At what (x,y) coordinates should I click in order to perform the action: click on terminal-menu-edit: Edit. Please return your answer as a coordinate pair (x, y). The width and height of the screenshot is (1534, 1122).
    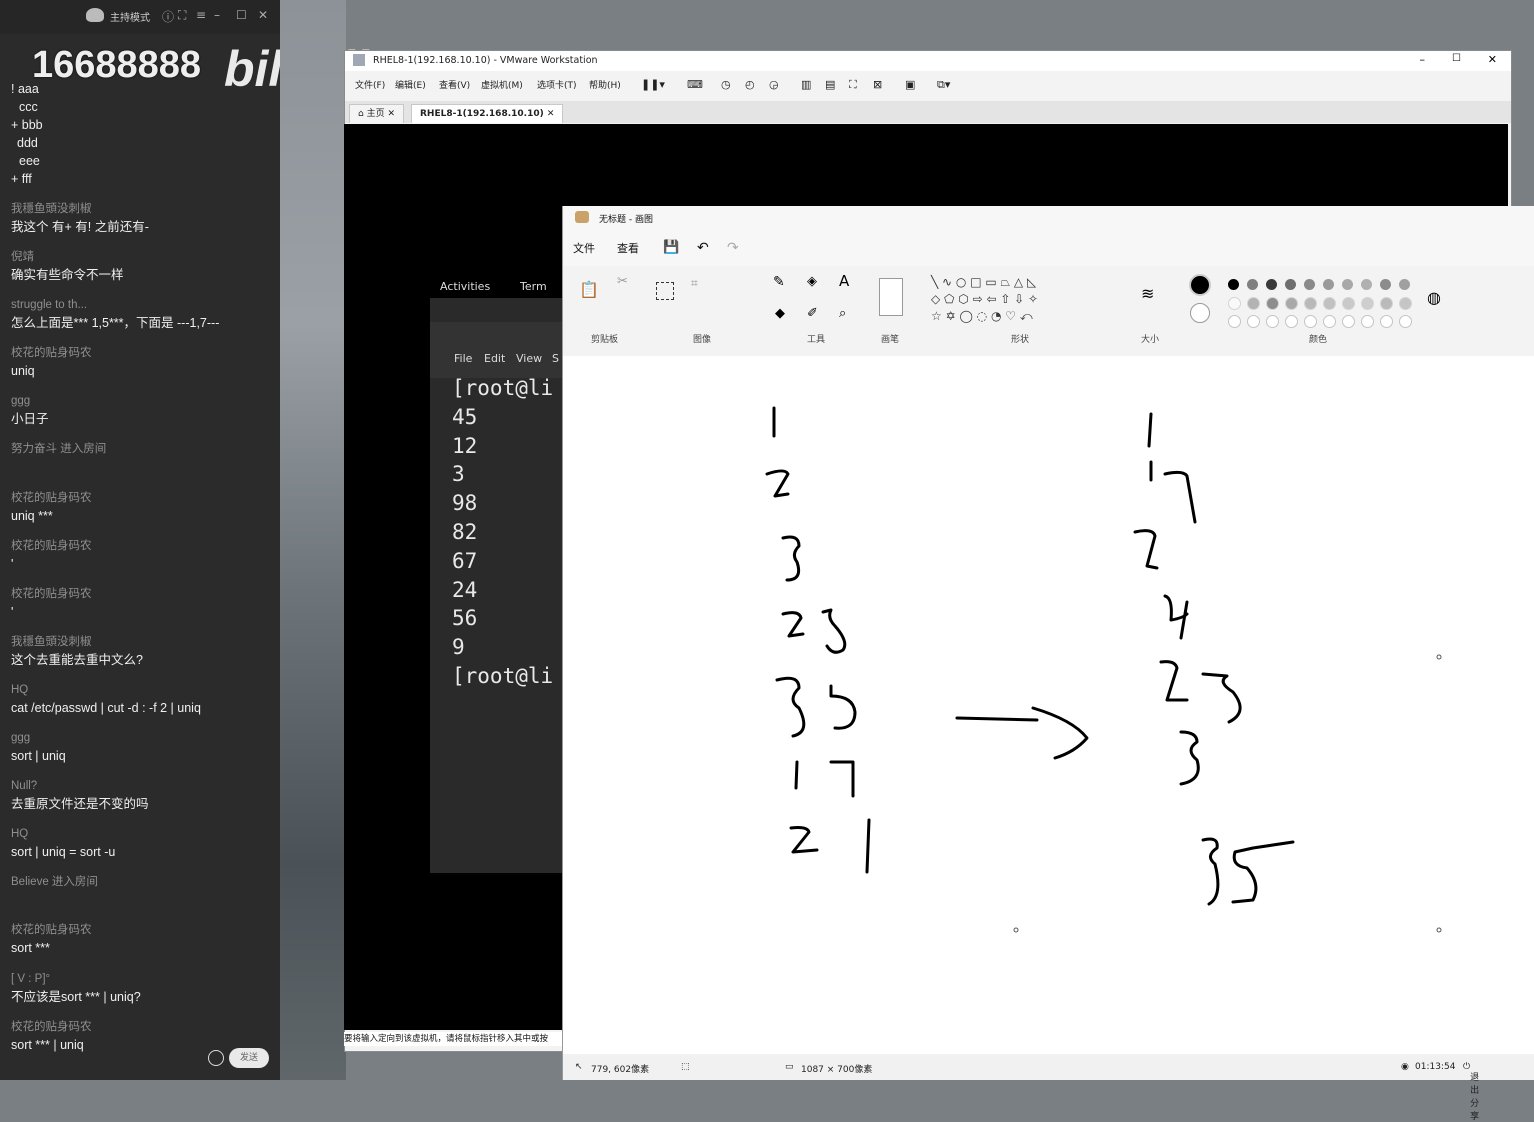
    Looking at the image, I should click on (494, 358).